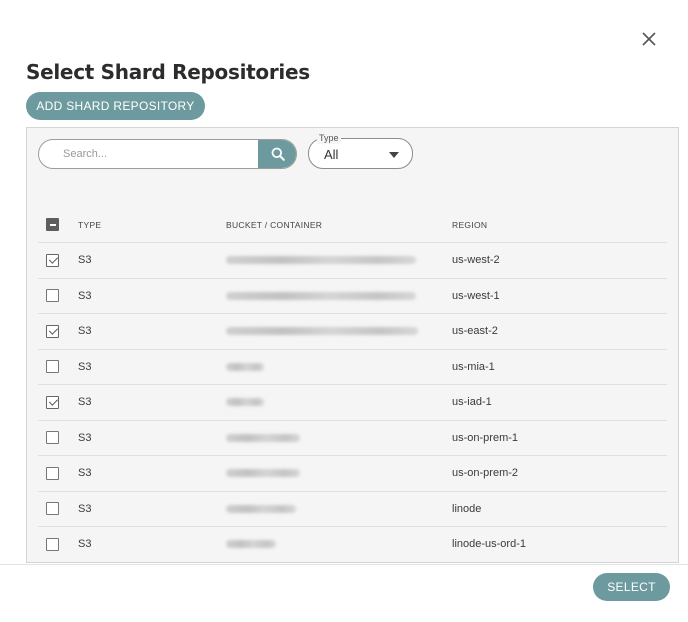  I want to click on type-filter-label: Type, so click(329, 138).